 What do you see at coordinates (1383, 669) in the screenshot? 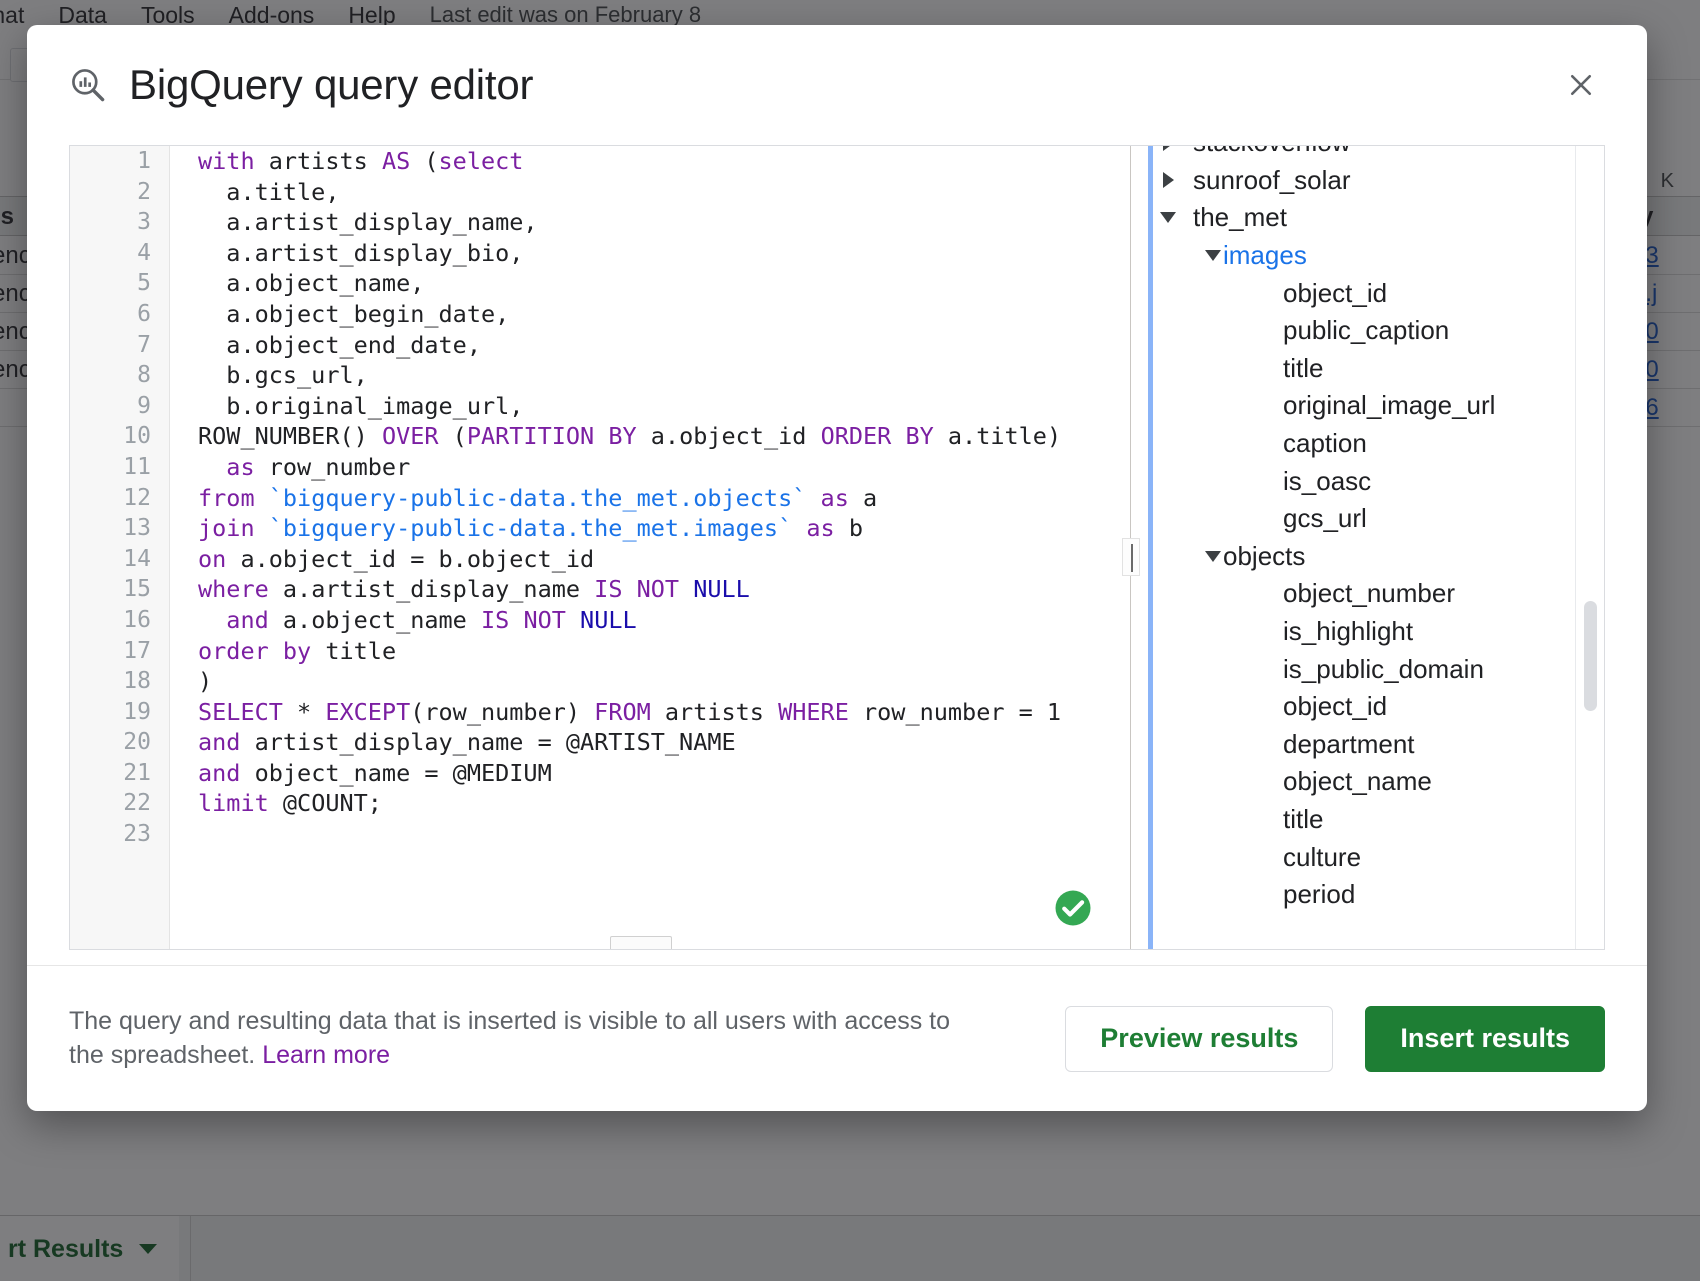
I see `schema-tree-item-label: is_public_domain` at bounding box center [1383, 669].